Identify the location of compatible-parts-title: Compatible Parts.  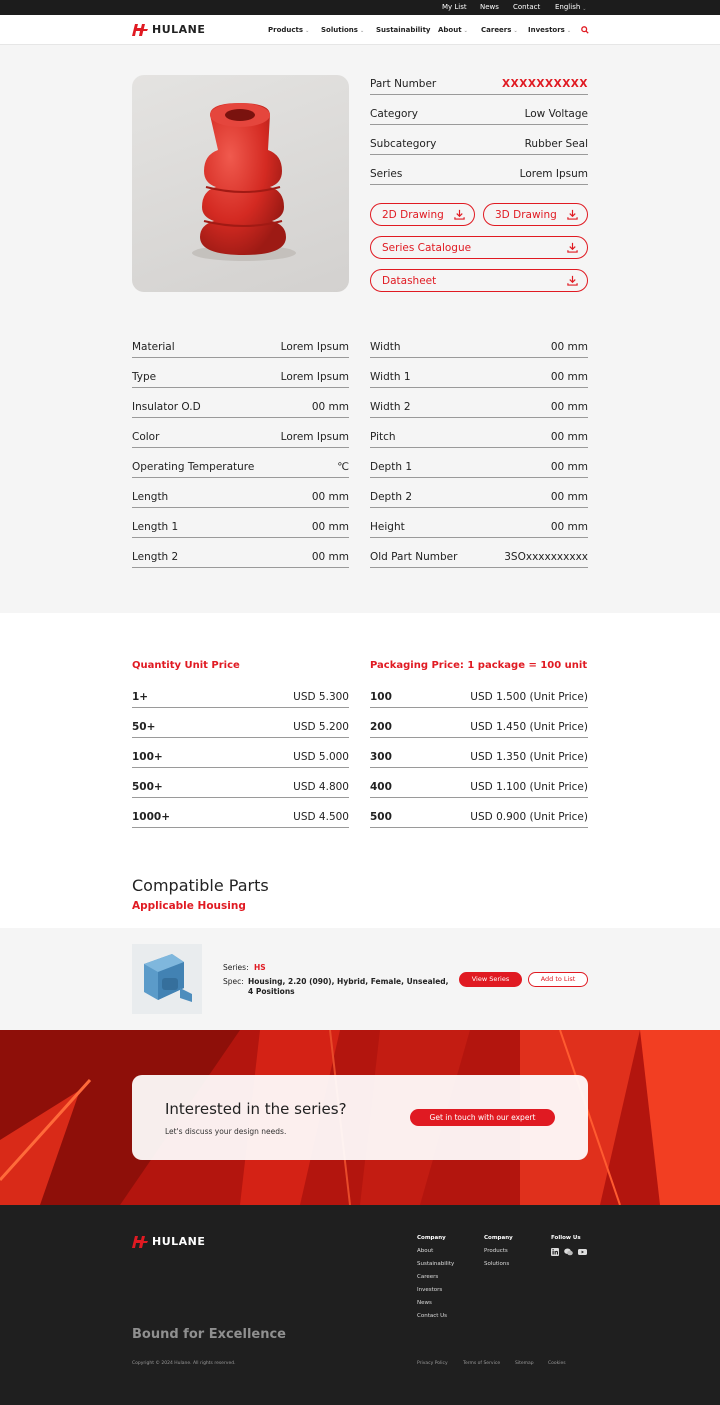
(200, 885).